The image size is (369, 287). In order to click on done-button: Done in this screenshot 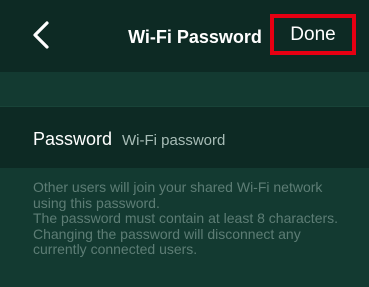, I will do `click(313, 34)`.